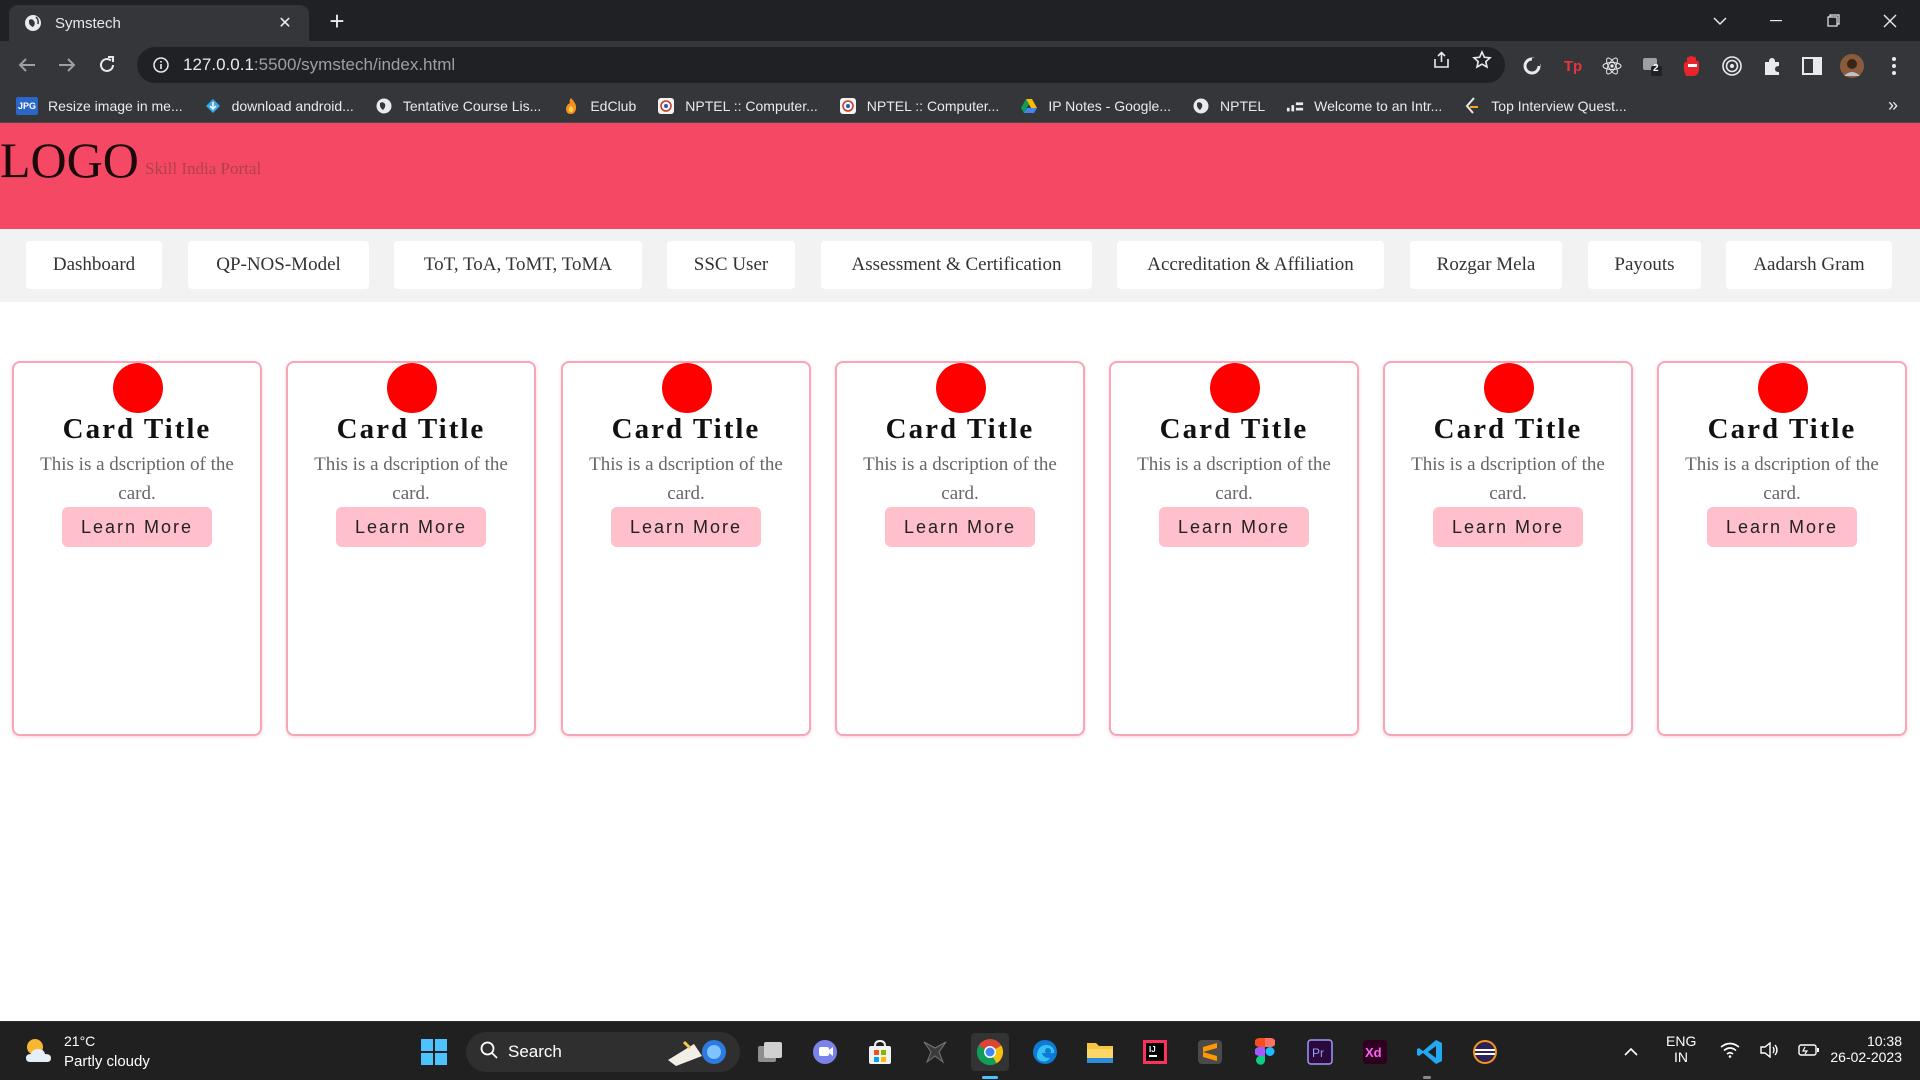  I want to click on more-bookmarks-button: », so click(1893, 105).